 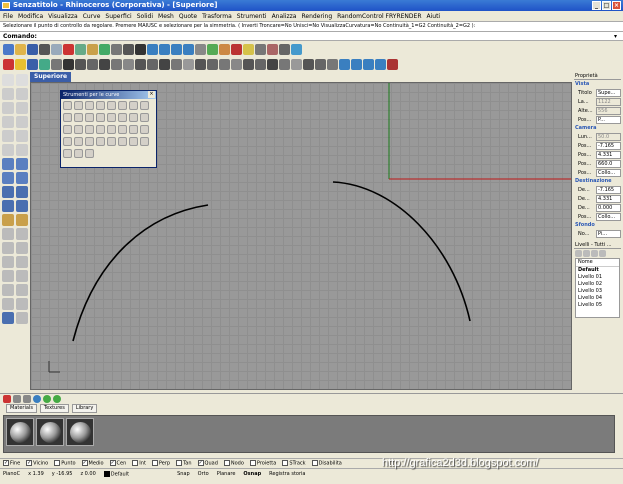 What do you see at coordinates (92, 463) in the screenshot?
I see `osnap-medio: ✓ Medio` at bounding box center [92, 463].